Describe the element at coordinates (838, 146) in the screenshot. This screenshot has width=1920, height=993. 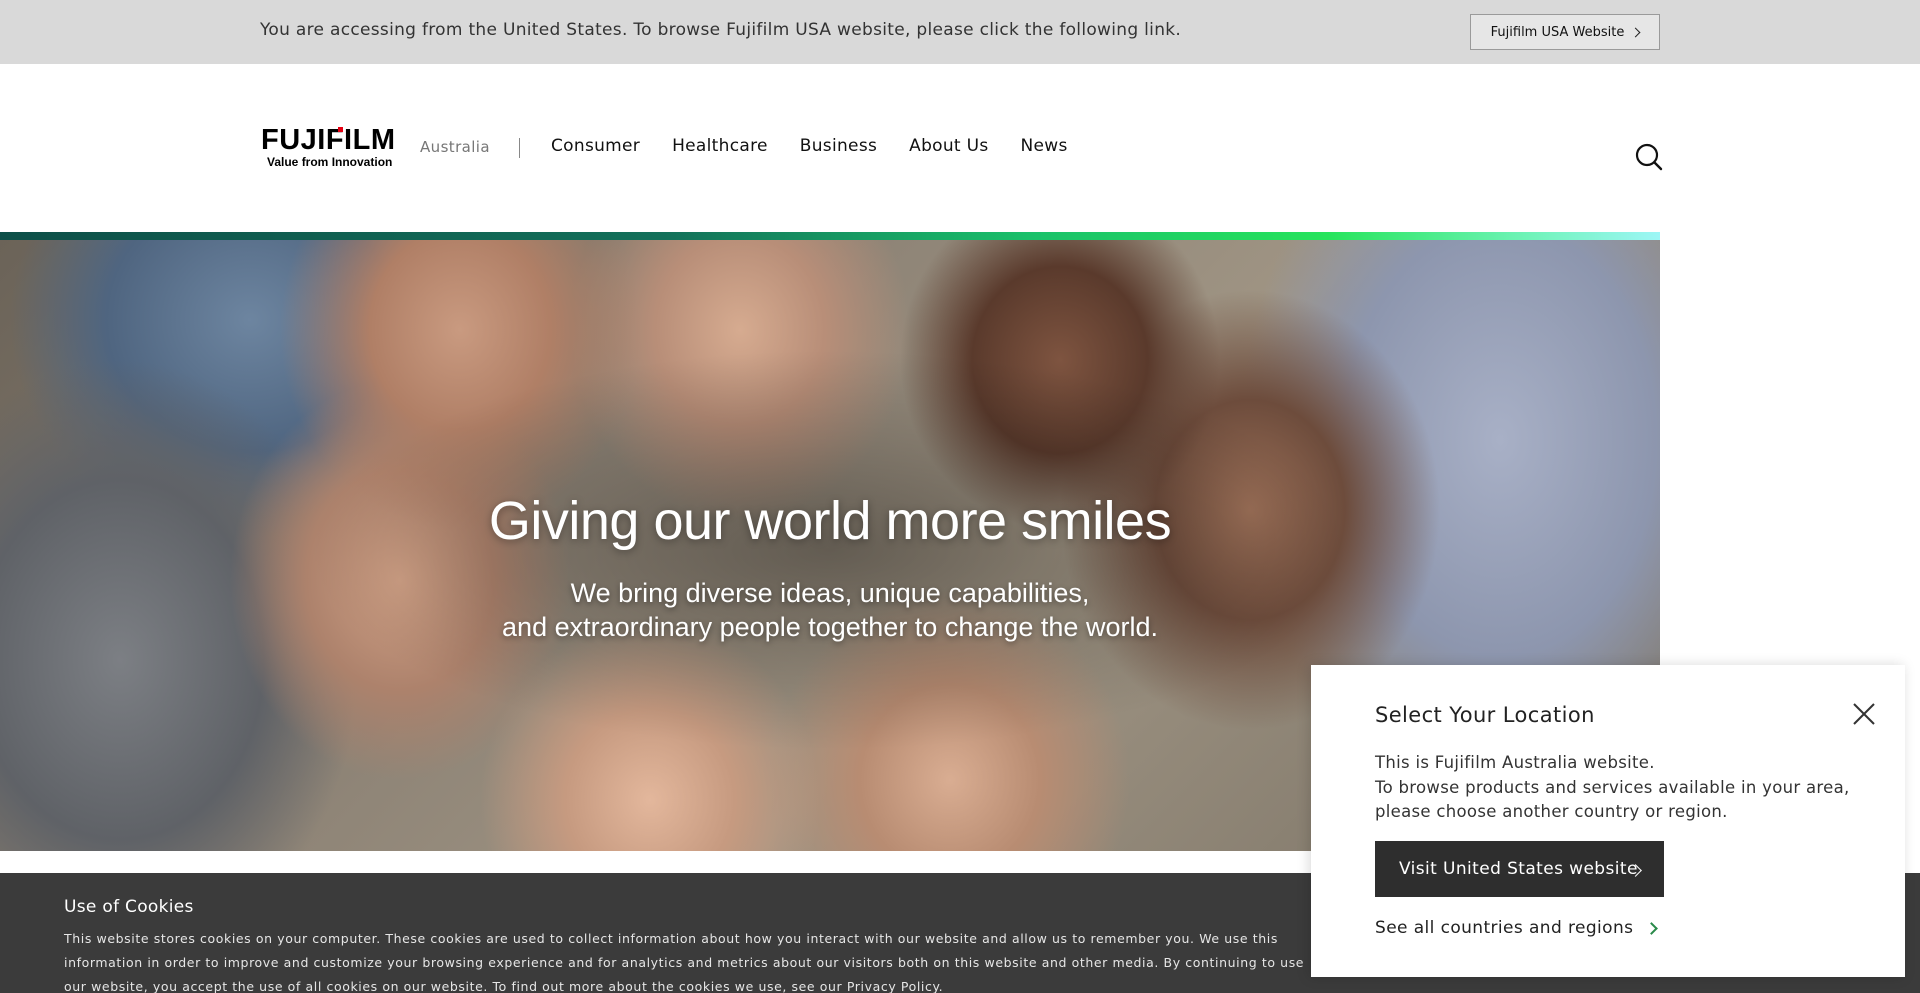
I see `nav-item-business: Business` at that location.